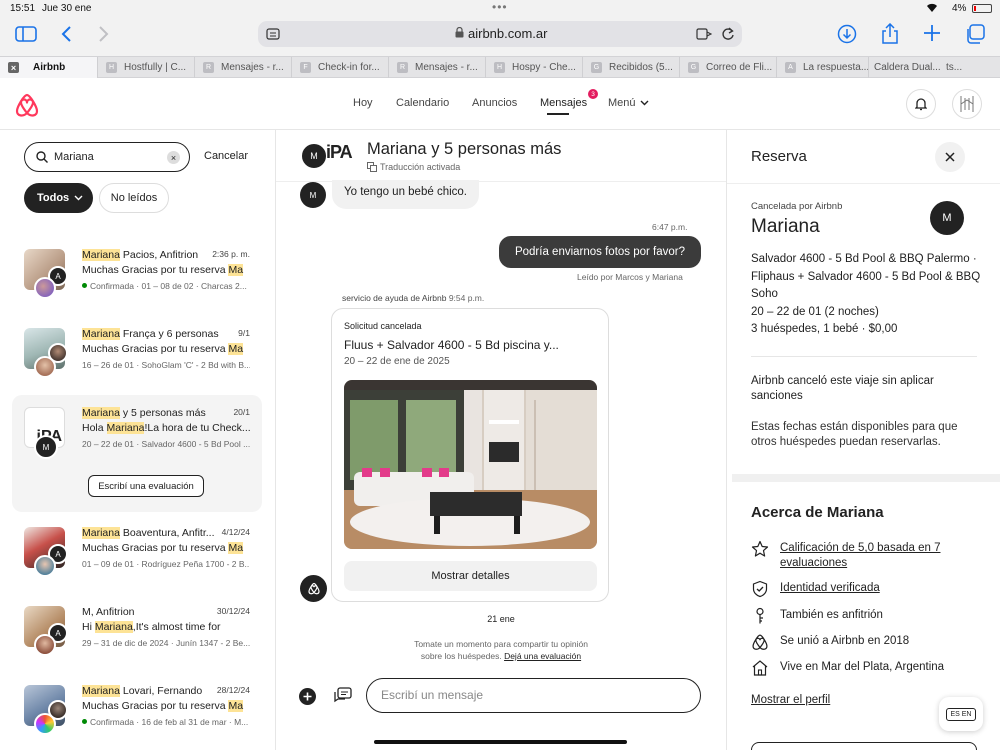 The width and height of the screenshot is (1000, 750). I want to click on translation-status: Traducción activada, so click(413, 167).